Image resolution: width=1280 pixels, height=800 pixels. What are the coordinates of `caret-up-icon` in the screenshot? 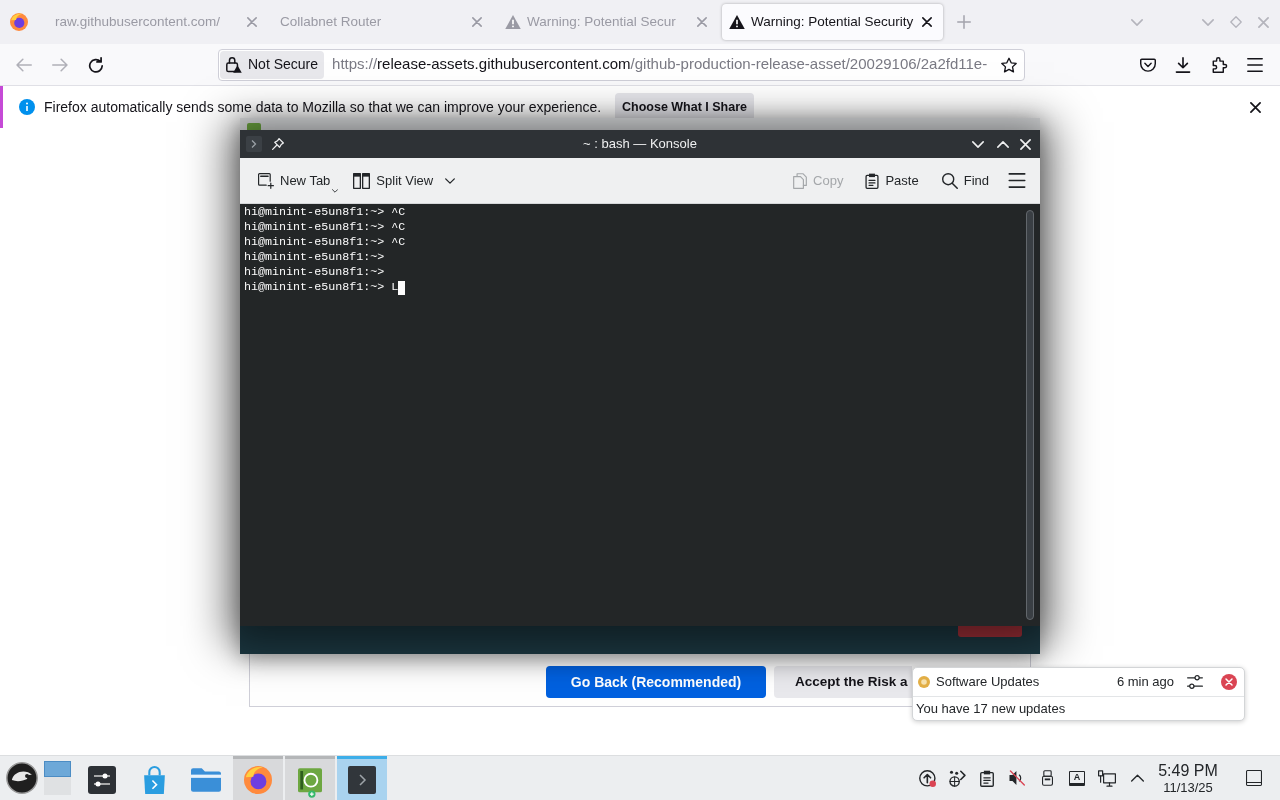 It's located at (1137, 778).